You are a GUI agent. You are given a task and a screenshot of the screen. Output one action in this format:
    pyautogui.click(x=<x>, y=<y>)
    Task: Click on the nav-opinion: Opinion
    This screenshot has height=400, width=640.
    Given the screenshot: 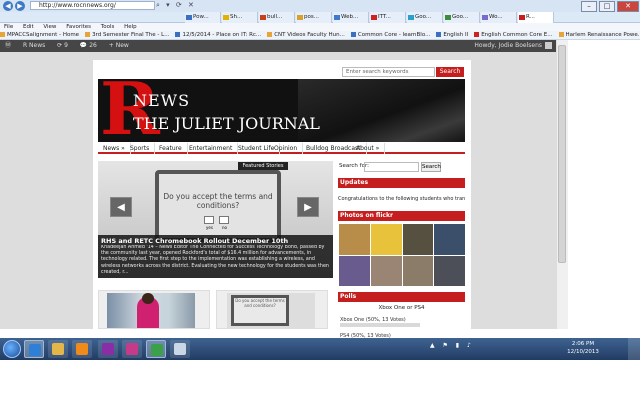 What is the action you would take?
    pyautogui.click(x=286, y=148)
    